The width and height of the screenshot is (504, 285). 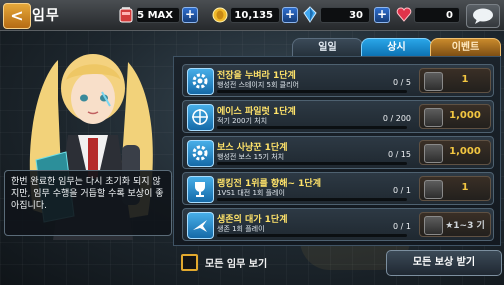 What do you see at coordinates (402, 82) in the screenshot?
I see `mission-progress-text: 0 / 5` at bounding box center [402, 82].